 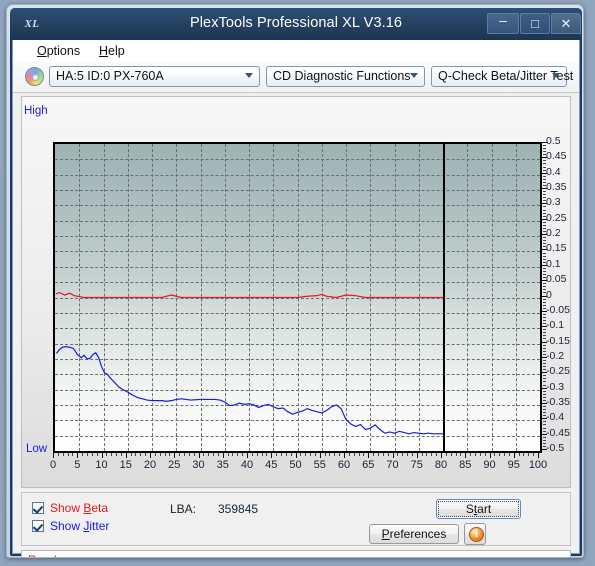 I want to click on x-tick-label: 50, so click(x=295, y=465).